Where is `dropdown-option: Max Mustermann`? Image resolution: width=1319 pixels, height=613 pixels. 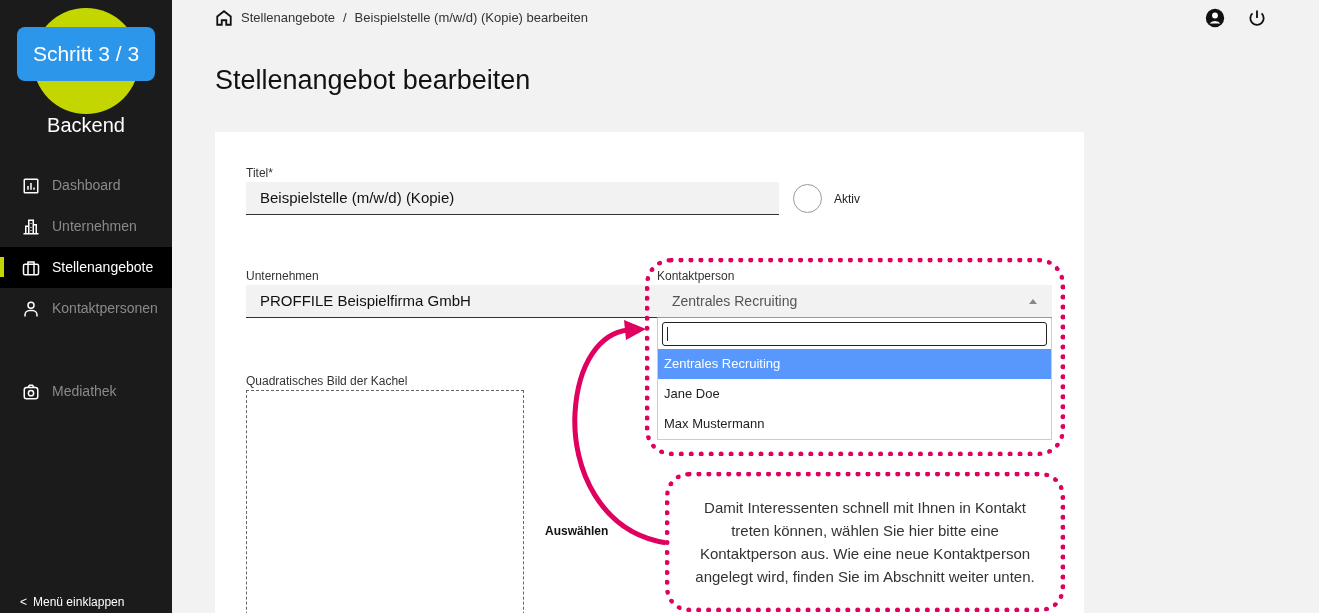
dropdown-option: Max Mustermann is located at coordinates (854, 424).